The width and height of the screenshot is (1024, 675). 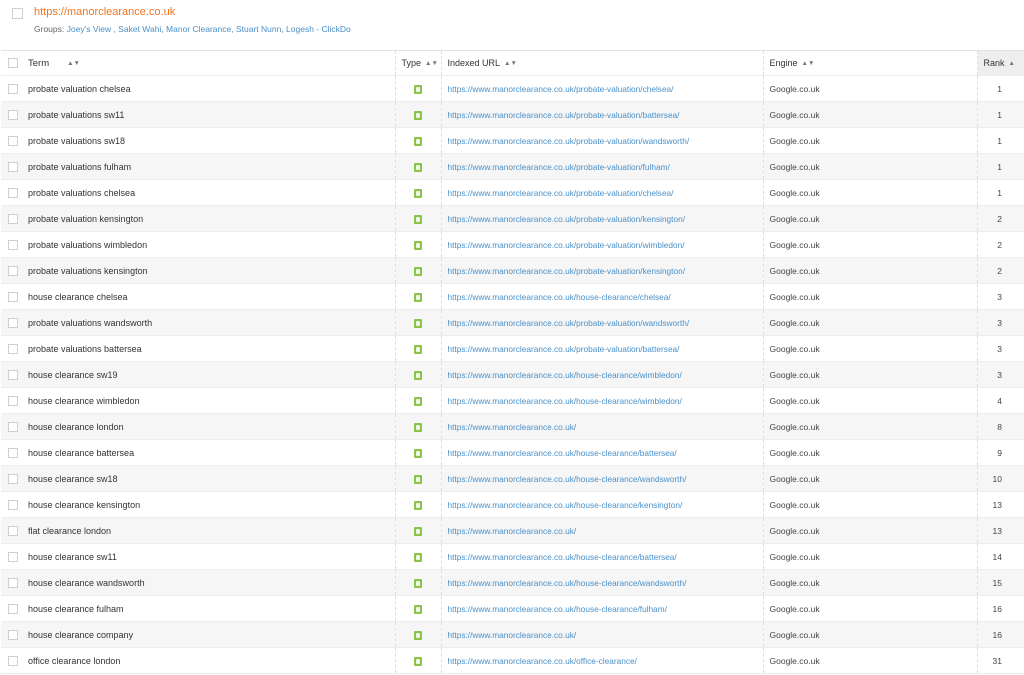 What do you see at coordinates (198, 348) in the screenshot?
I see `term-cell: probate valuations battersea` at bounding box center [198, 348].